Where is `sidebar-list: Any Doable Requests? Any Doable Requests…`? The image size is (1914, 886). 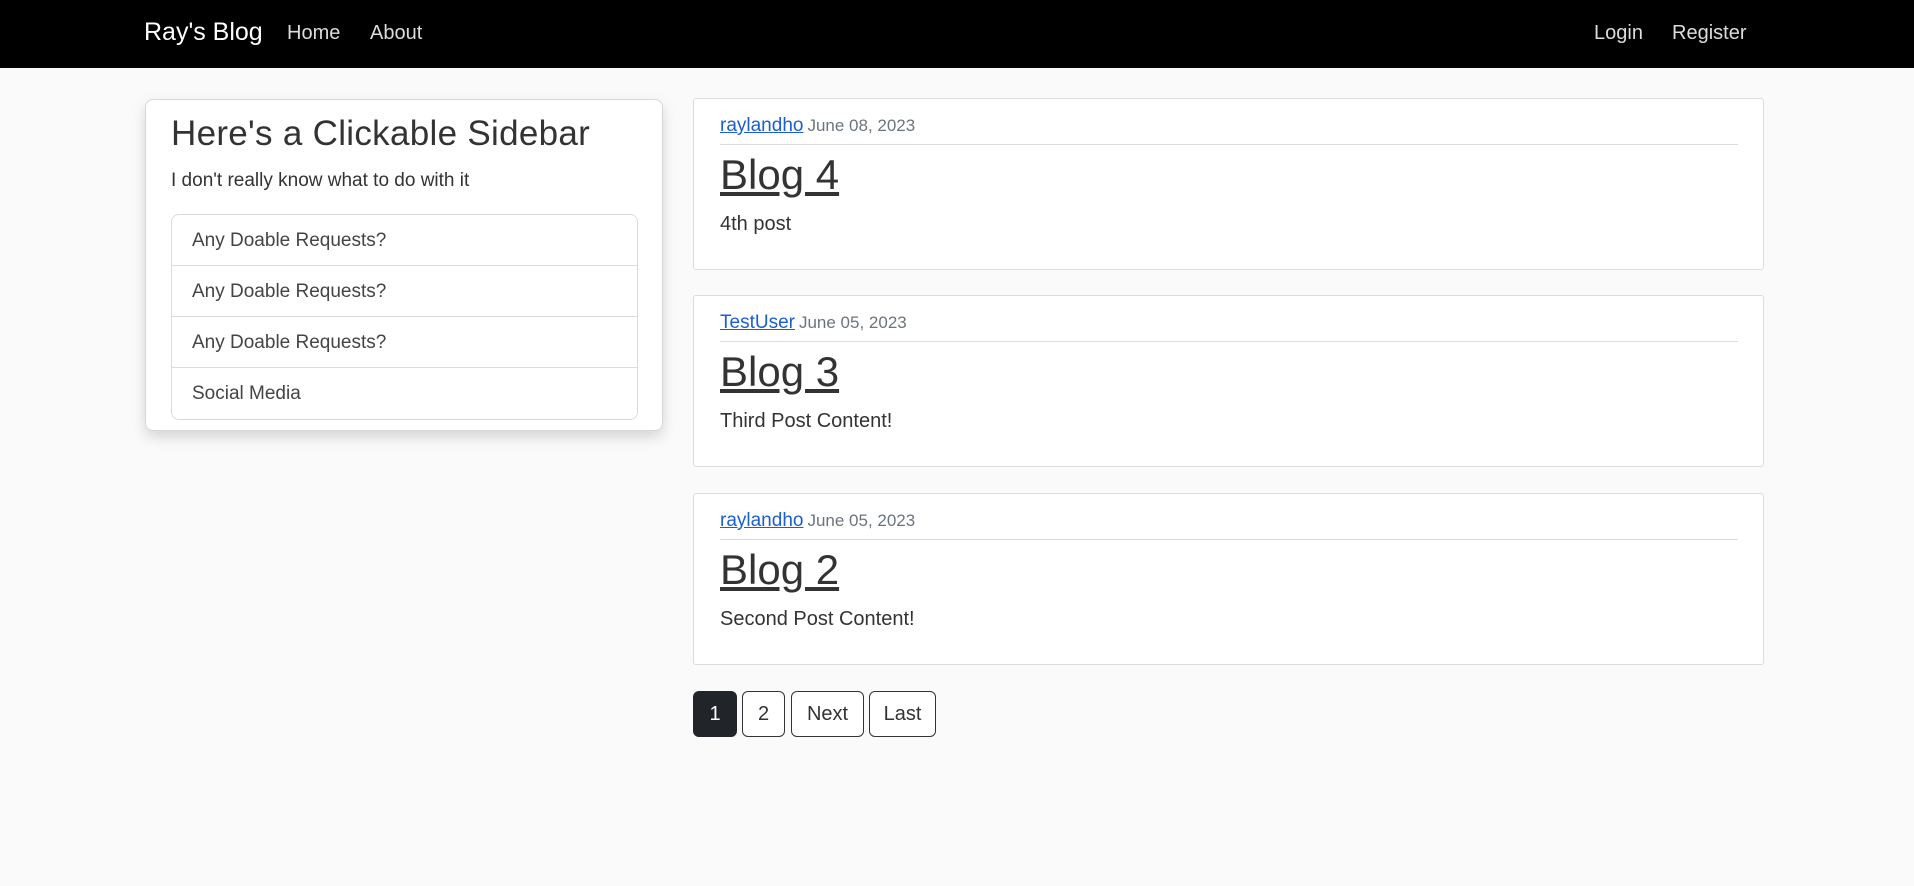 sidebar-list: Any Doable Requests? Any Doable Requests… is located at coordinates (404, 317).